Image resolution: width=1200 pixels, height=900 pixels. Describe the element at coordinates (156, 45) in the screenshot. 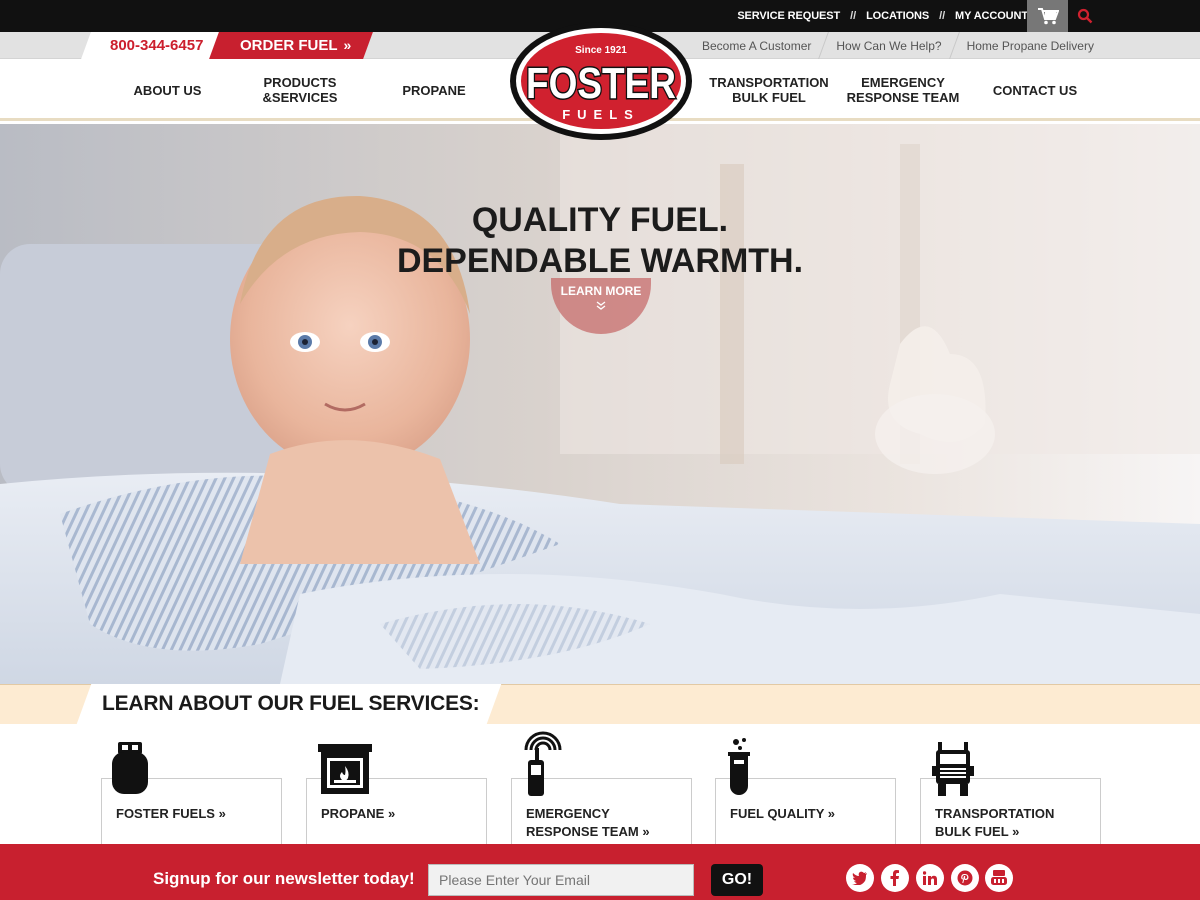

I see `phone-number: 800-344-6457` at that location.